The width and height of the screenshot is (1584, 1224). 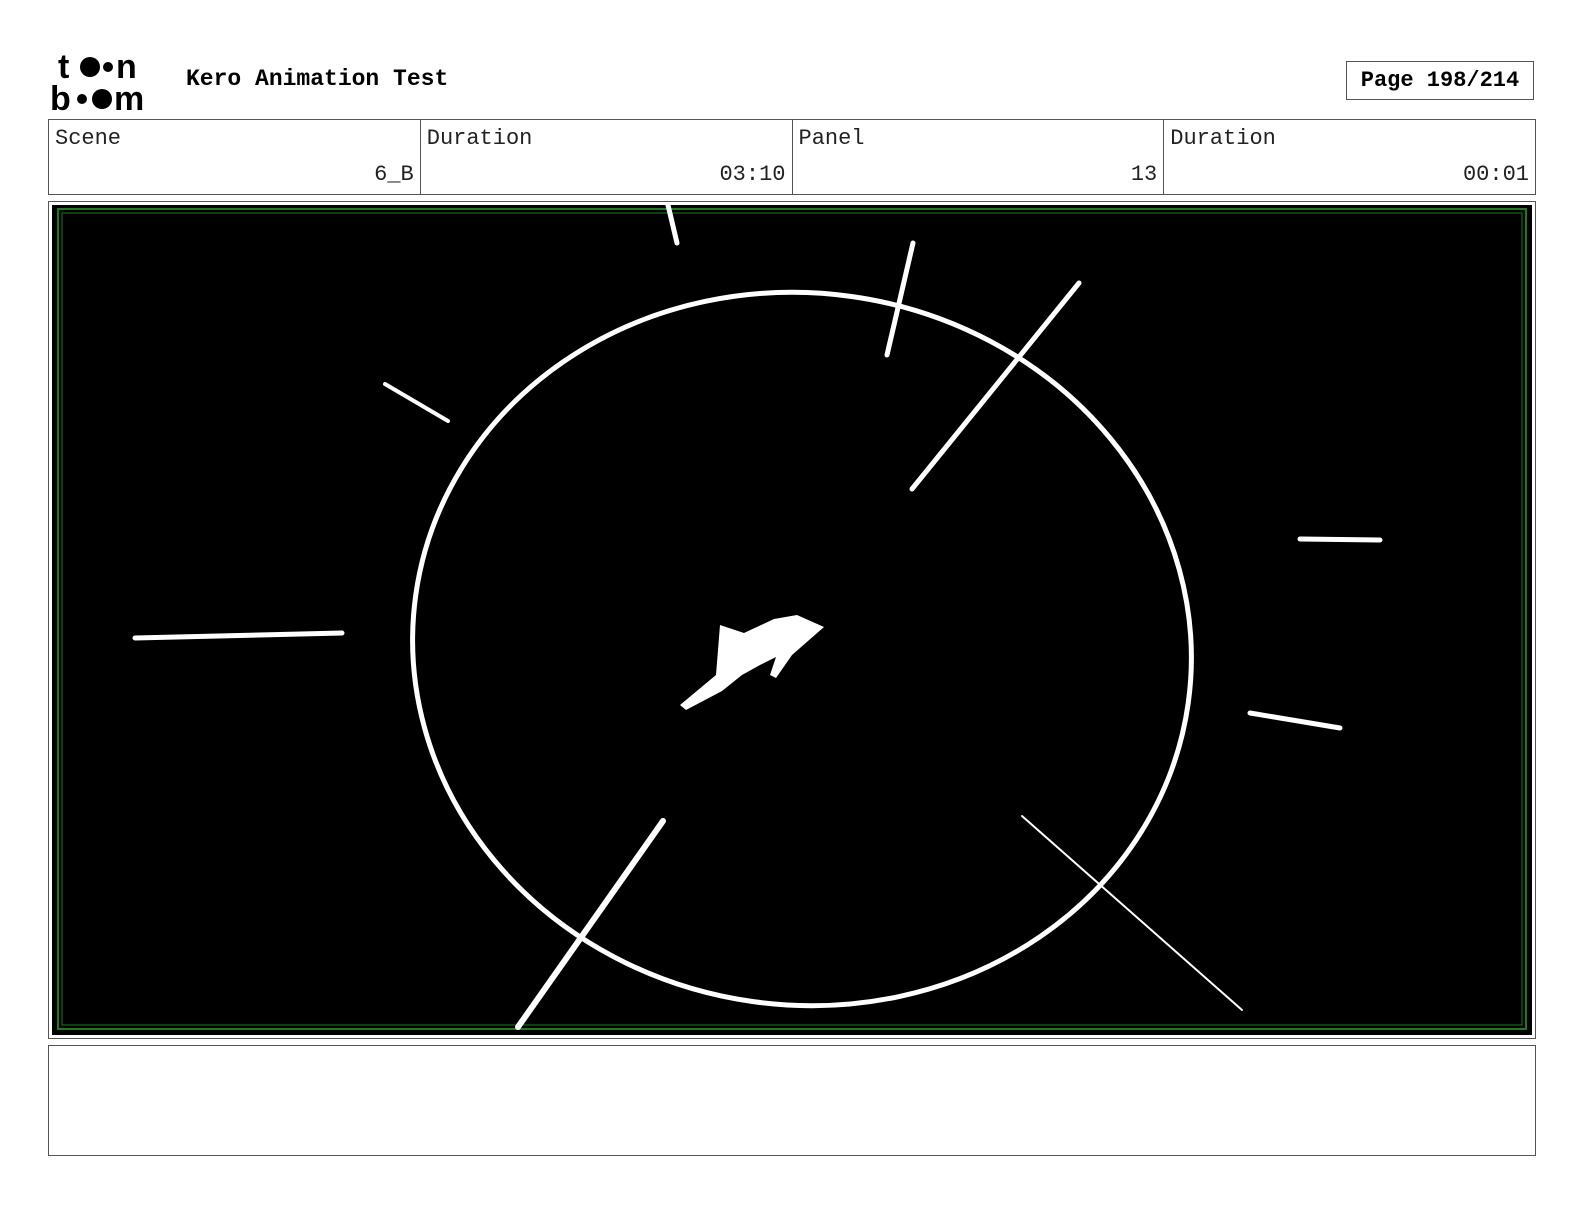 What do you see at coordinates (88, 138) in the screenshot?
I see `scene-label: Scene` at bounding box center [88, 138].